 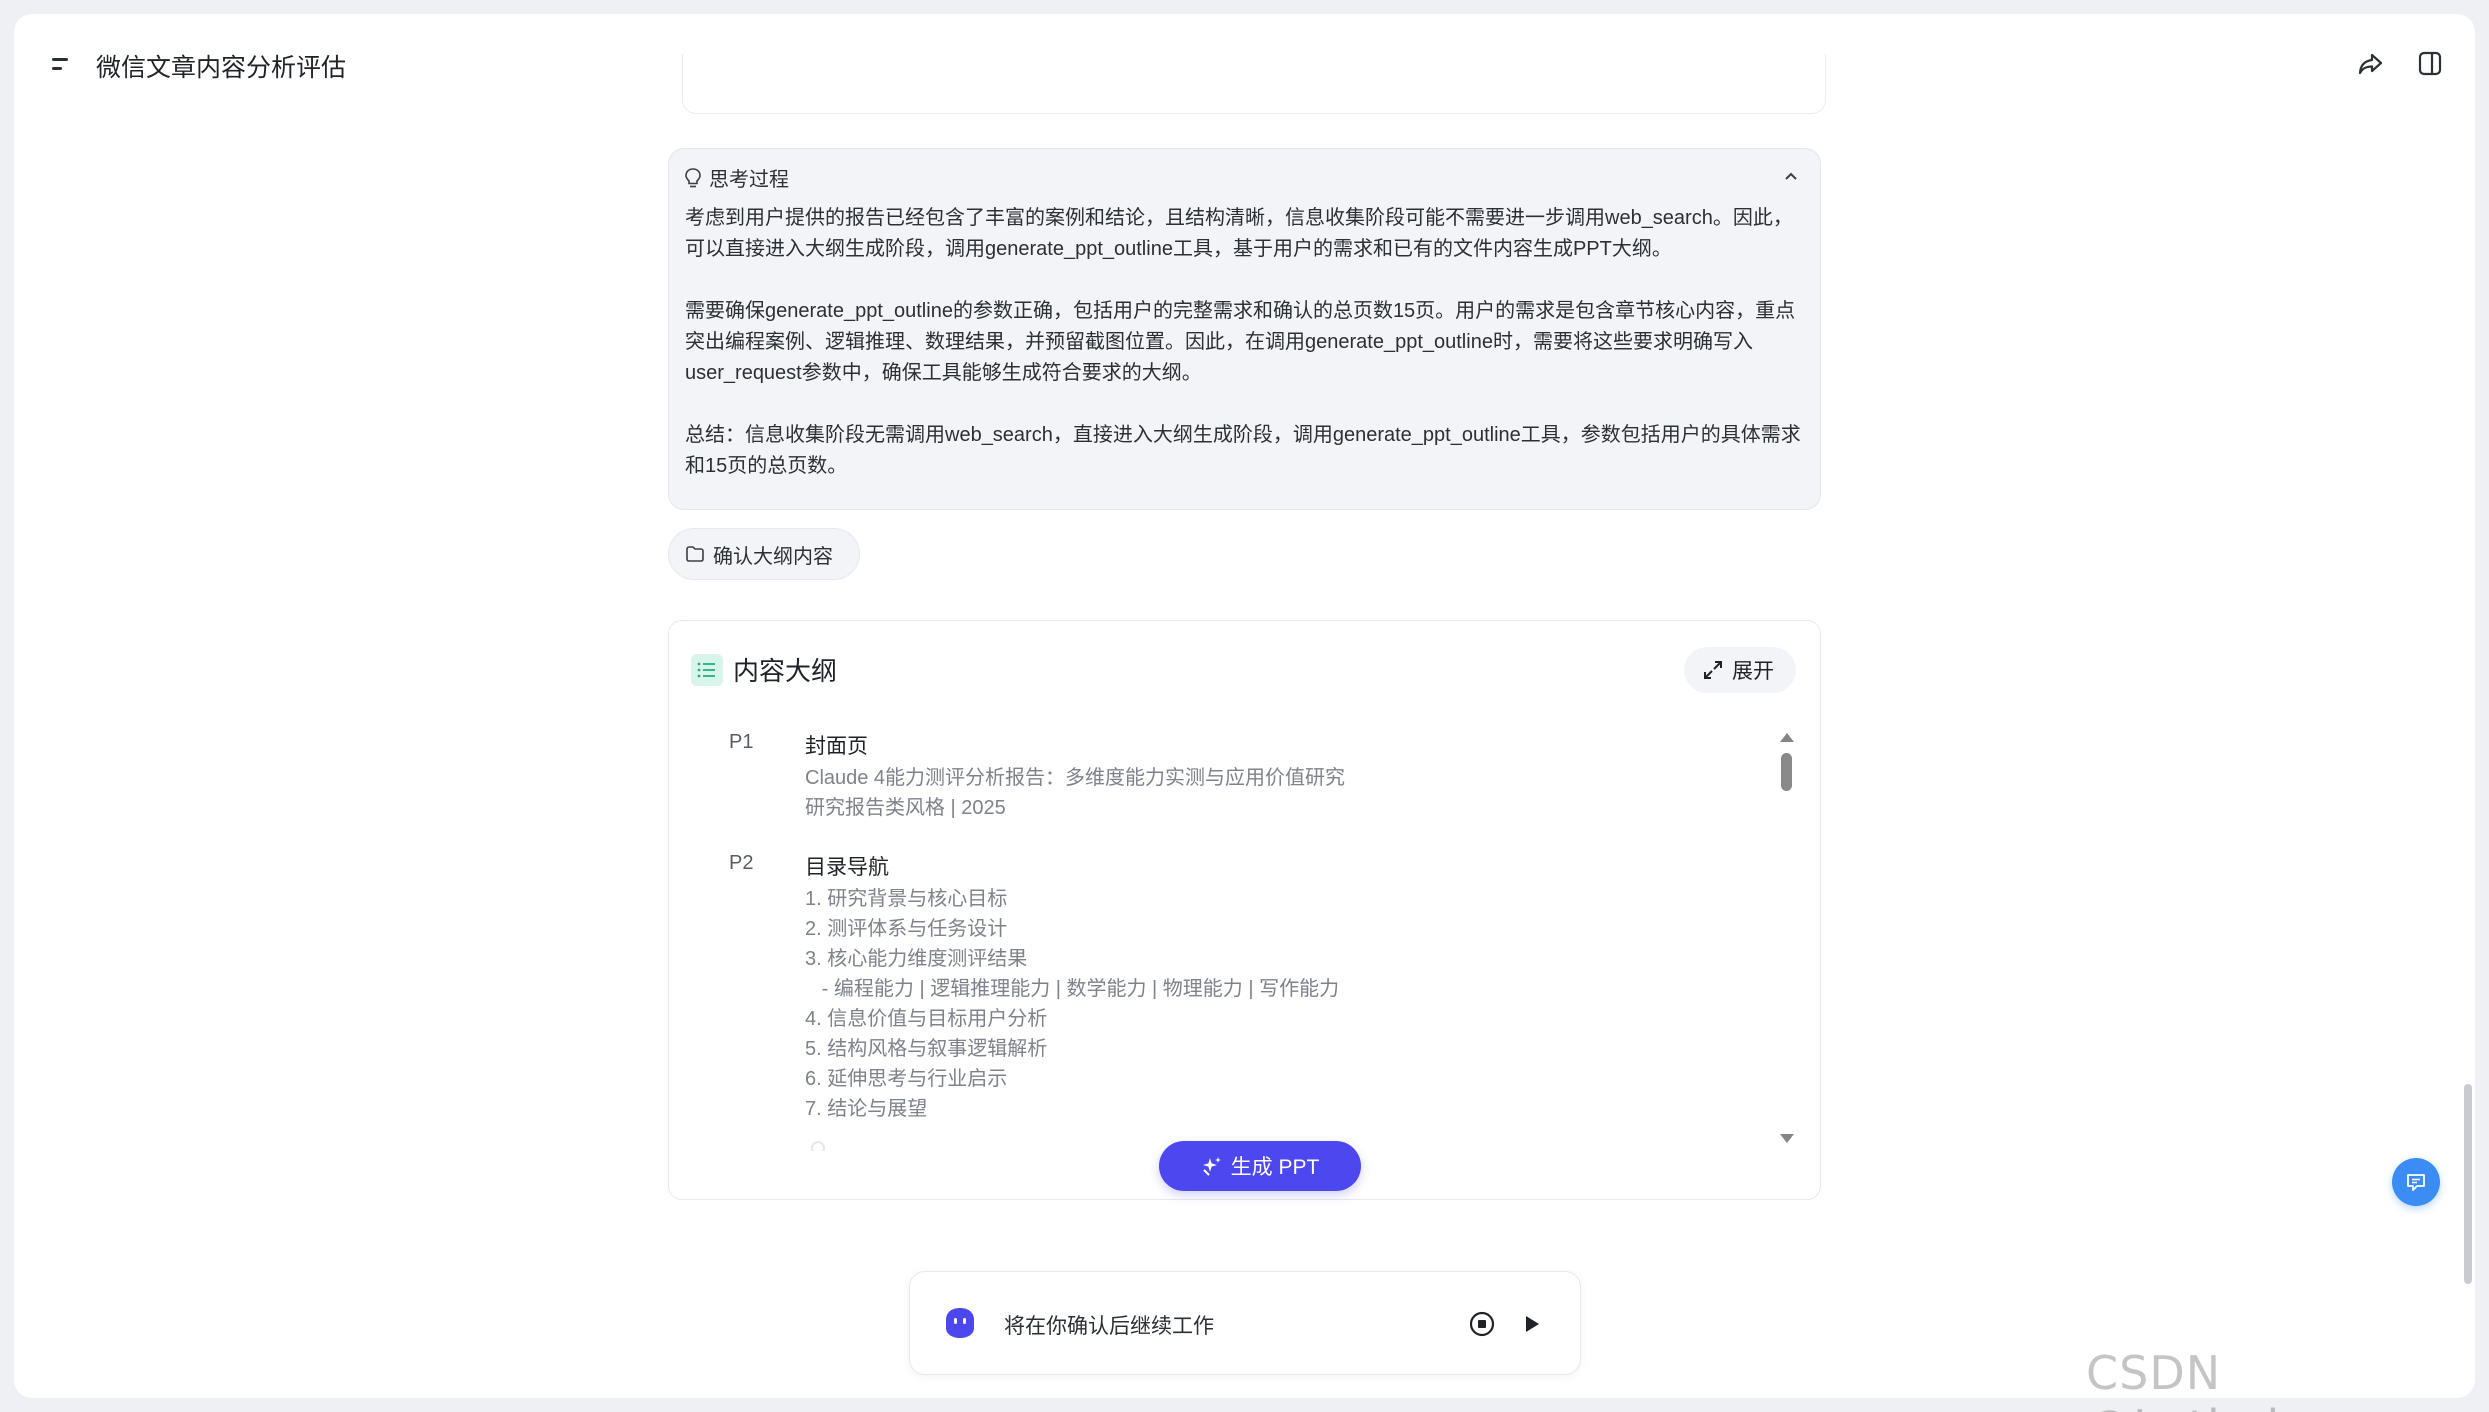 I want to click on outline-header: 内容大纲, so click(x=764, y=669).